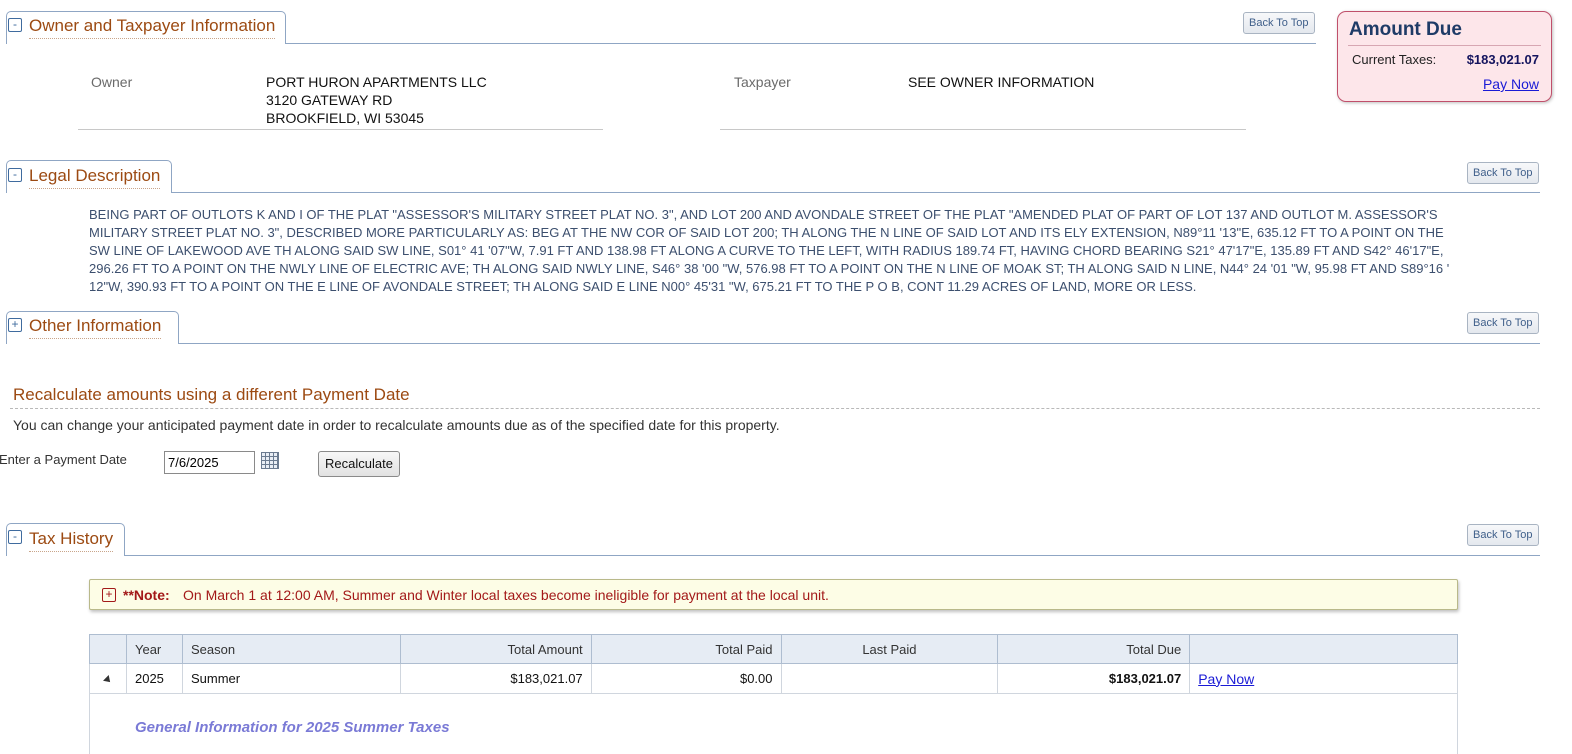  I want to click on owner-divider, so click(340, 129).